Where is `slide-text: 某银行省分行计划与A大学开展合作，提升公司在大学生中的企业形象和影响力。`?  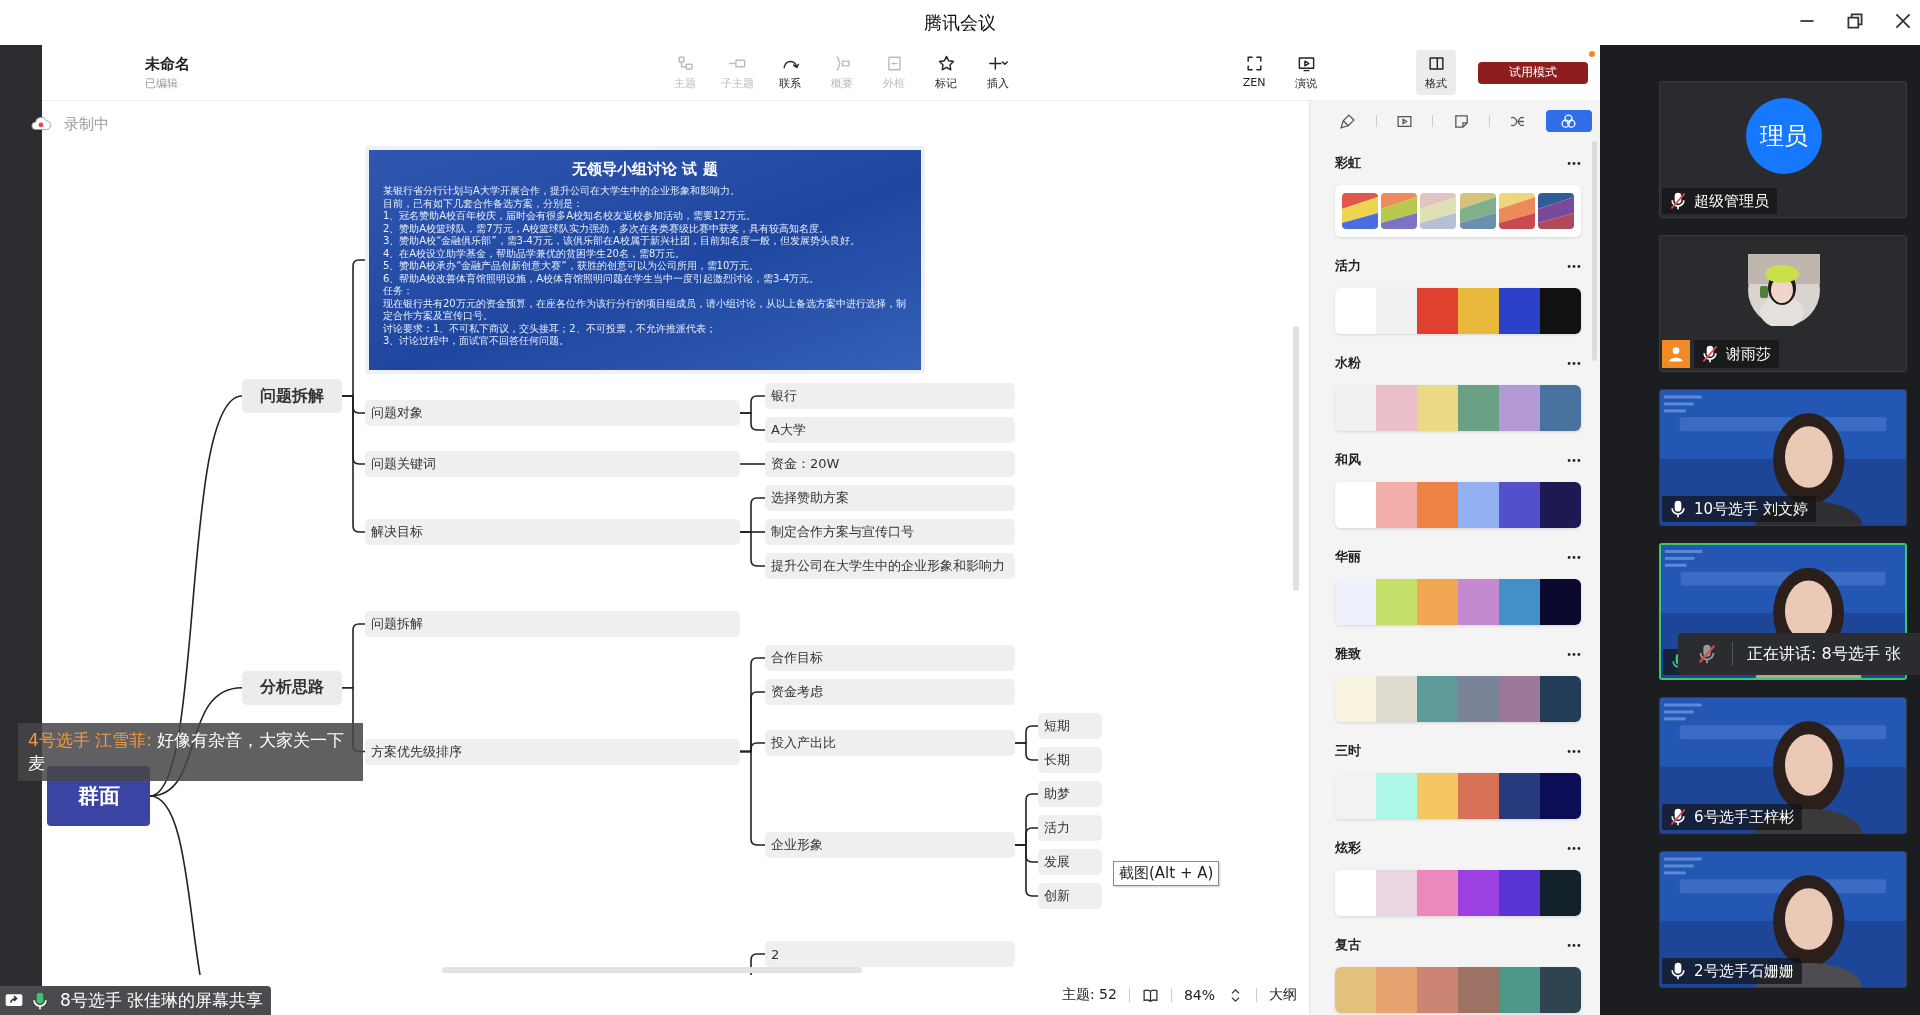
slide-text: 某银行省分行计划与A大学开展合作，提升公司在大学生中的企业形象和影响力。 is located at coordinates (562, 191).